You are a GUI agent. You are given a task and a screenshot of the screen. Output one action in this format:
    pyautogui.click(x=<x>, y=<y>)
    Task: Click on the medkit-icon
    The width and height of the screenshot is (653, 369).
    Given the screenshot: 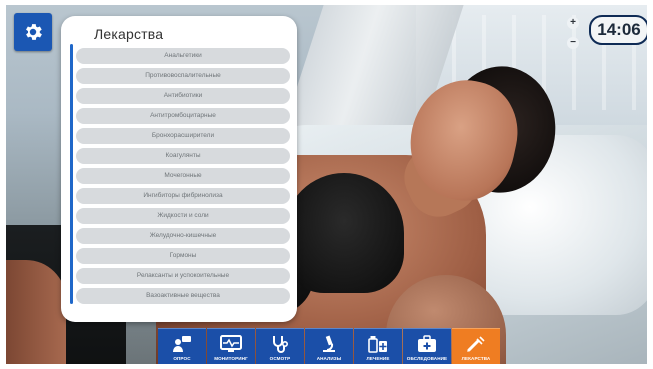 What is the action you would take?
    pyautogui.click(x=427, y=343)
    